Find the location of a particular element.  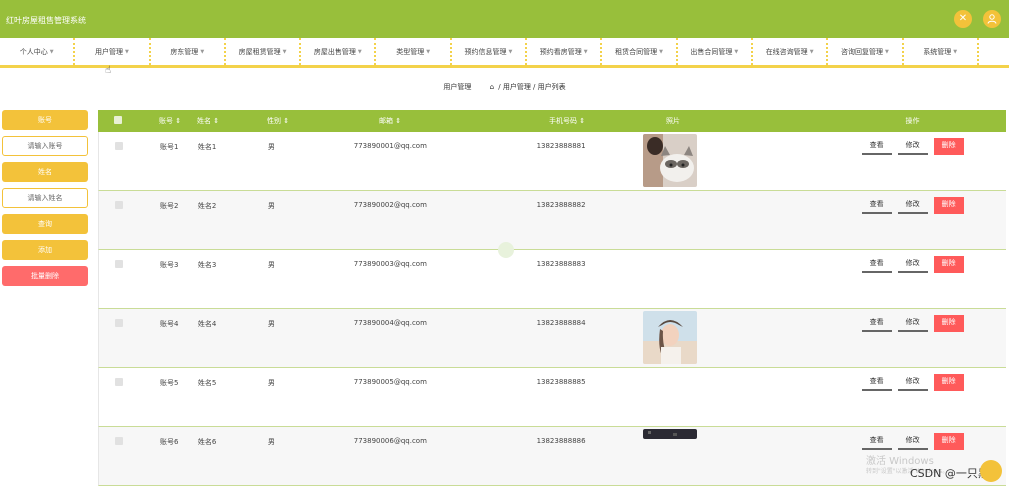

home-icon: ⌂ is located at coordinates (492, 87).